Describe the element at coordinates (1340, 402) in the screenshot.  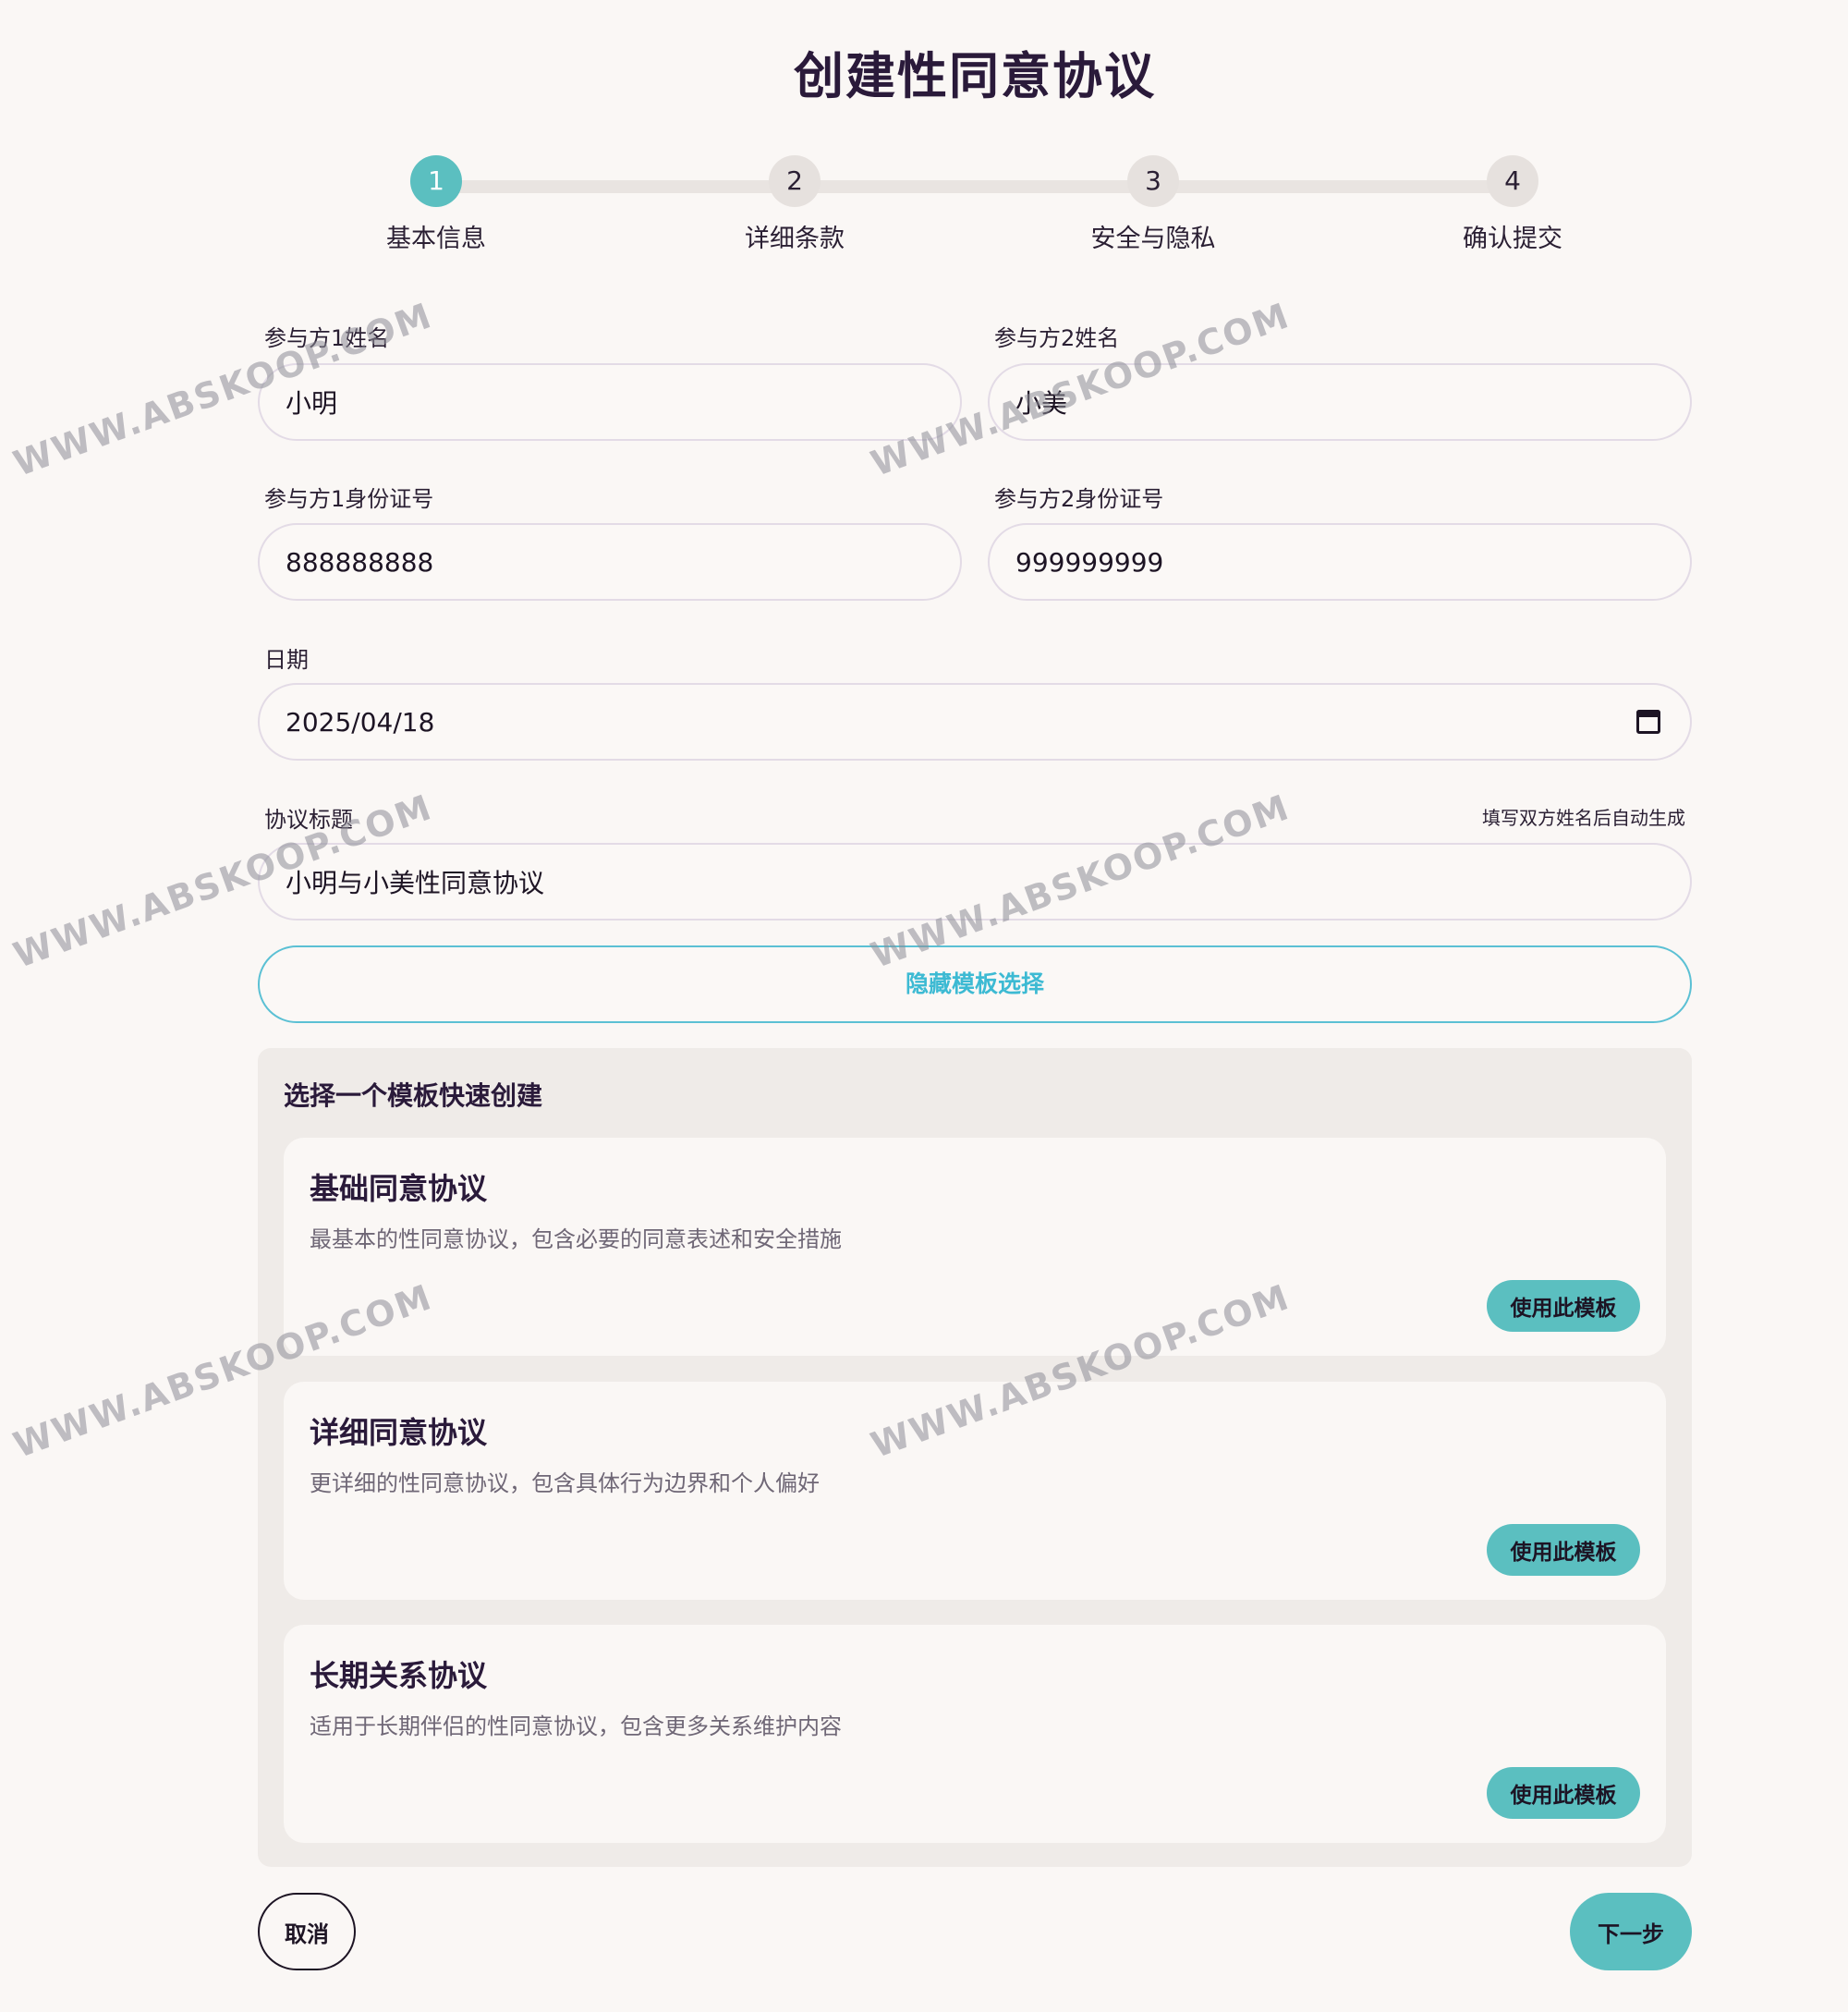
I see `party2-name-input` at that location.